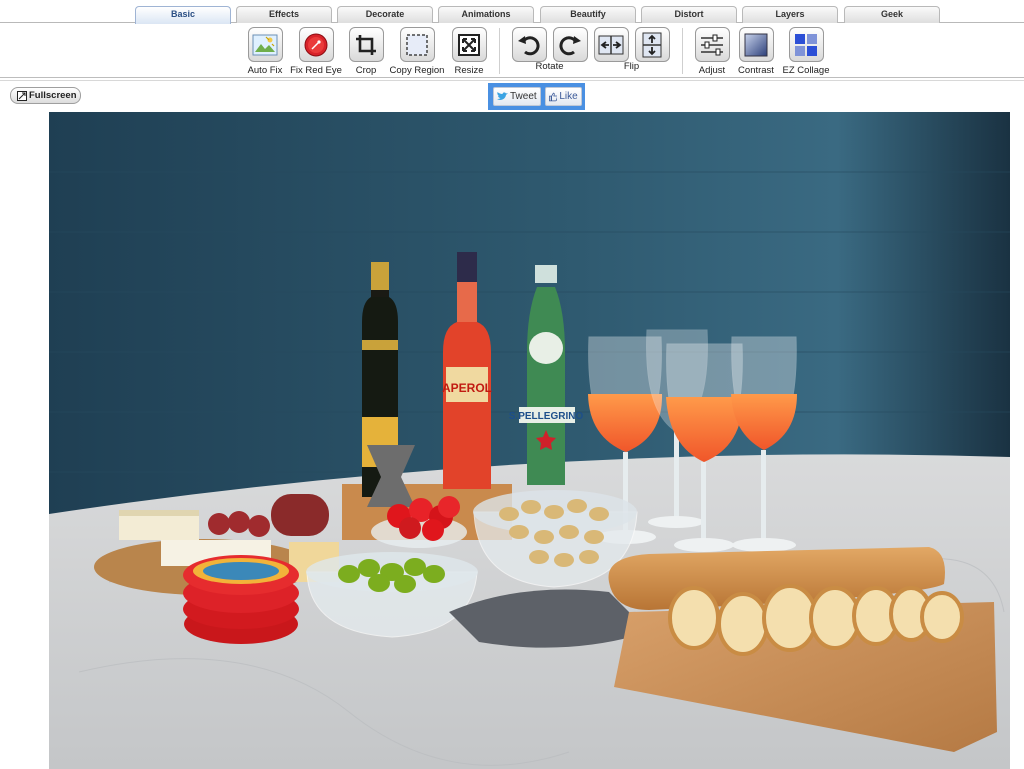  Describe the element at coordinates (469, 70) in the screenshot. I see `resize-label: Resize` at that location.